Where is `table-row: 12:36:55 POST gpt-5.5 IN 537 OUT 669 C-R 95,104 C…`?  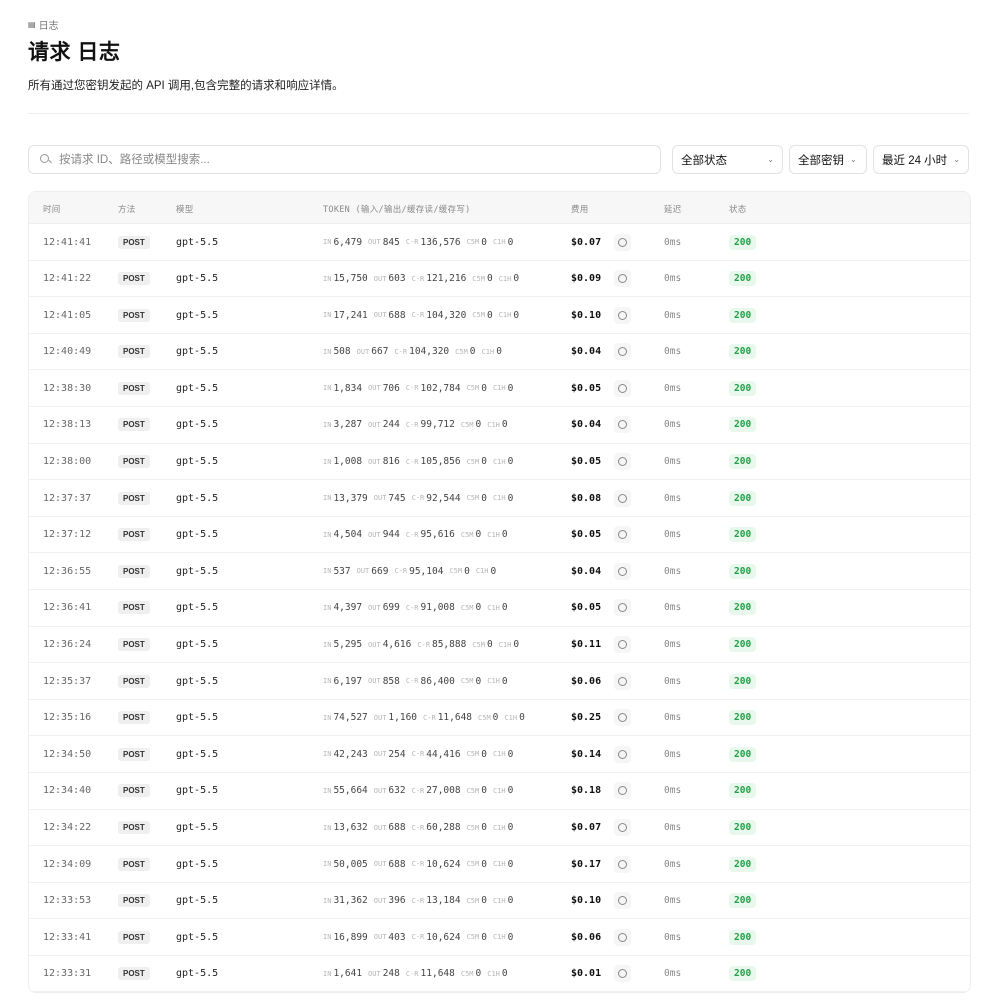
table-row: 12:36:55 POST gpt-5.5 IN 537 OUT 669 C-R 95,104 C… is located at coordinates (499, 571).